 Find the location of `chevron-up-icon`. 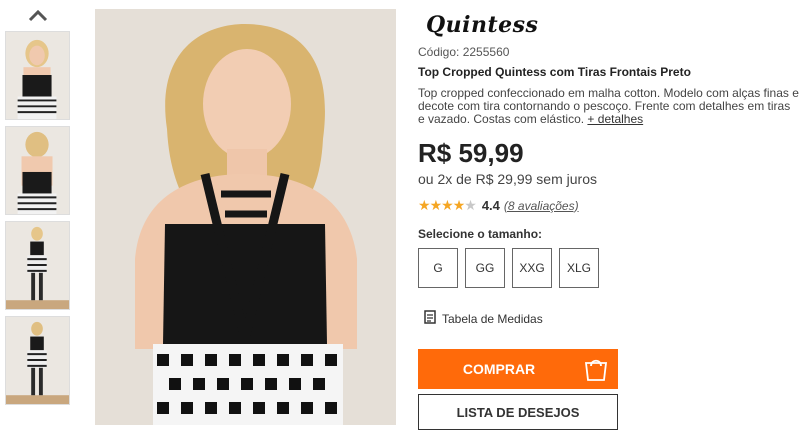

chevron-up-icon is located at coordinates (37, 19).